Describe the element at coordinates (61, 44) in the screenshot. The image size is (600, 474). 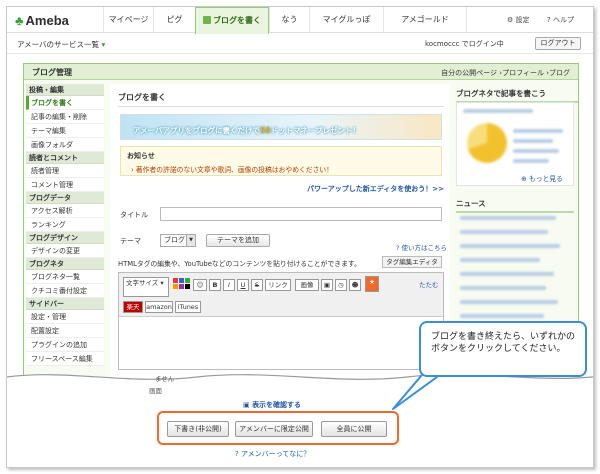
I see `service-list-menu: アメーバのサービス一覧 ▾` at that location.